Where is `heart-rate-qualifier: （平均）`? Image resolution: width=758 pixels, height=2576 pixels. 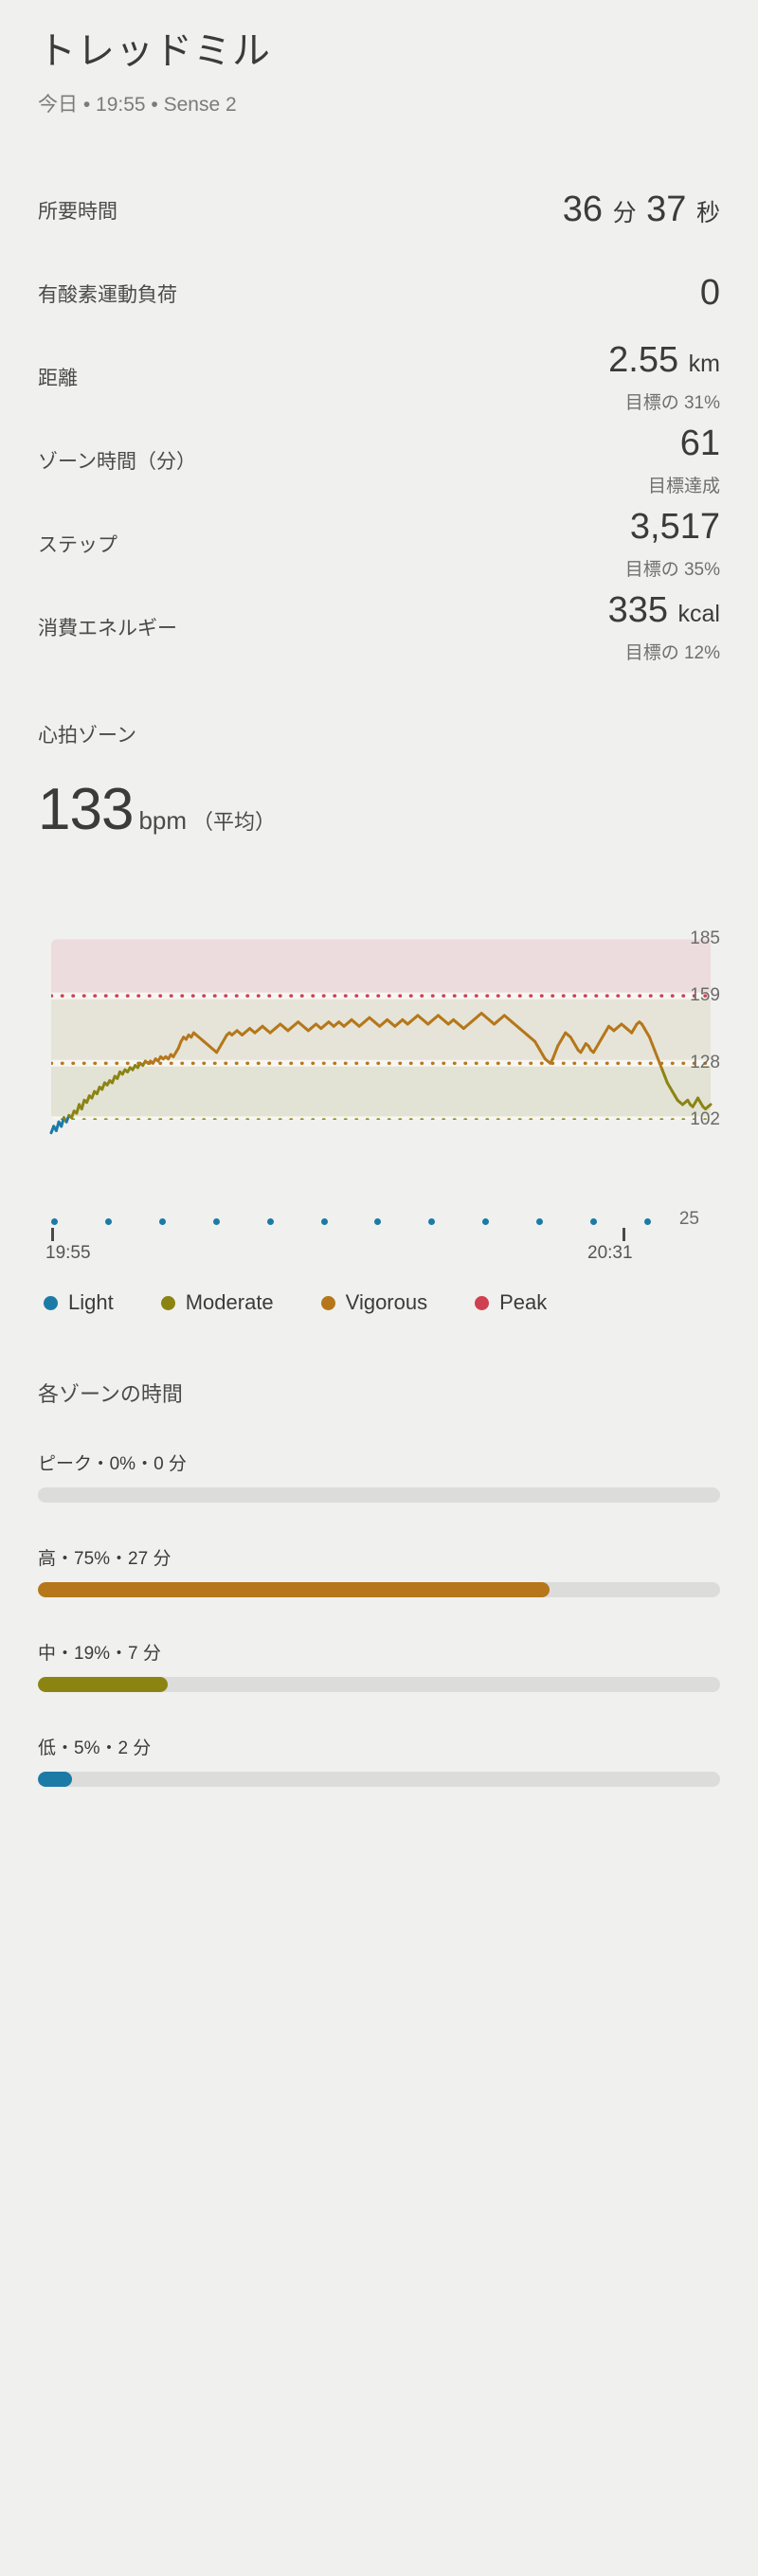 heart-rate-qualifier: （平均） is located at coordinates (235, 822).